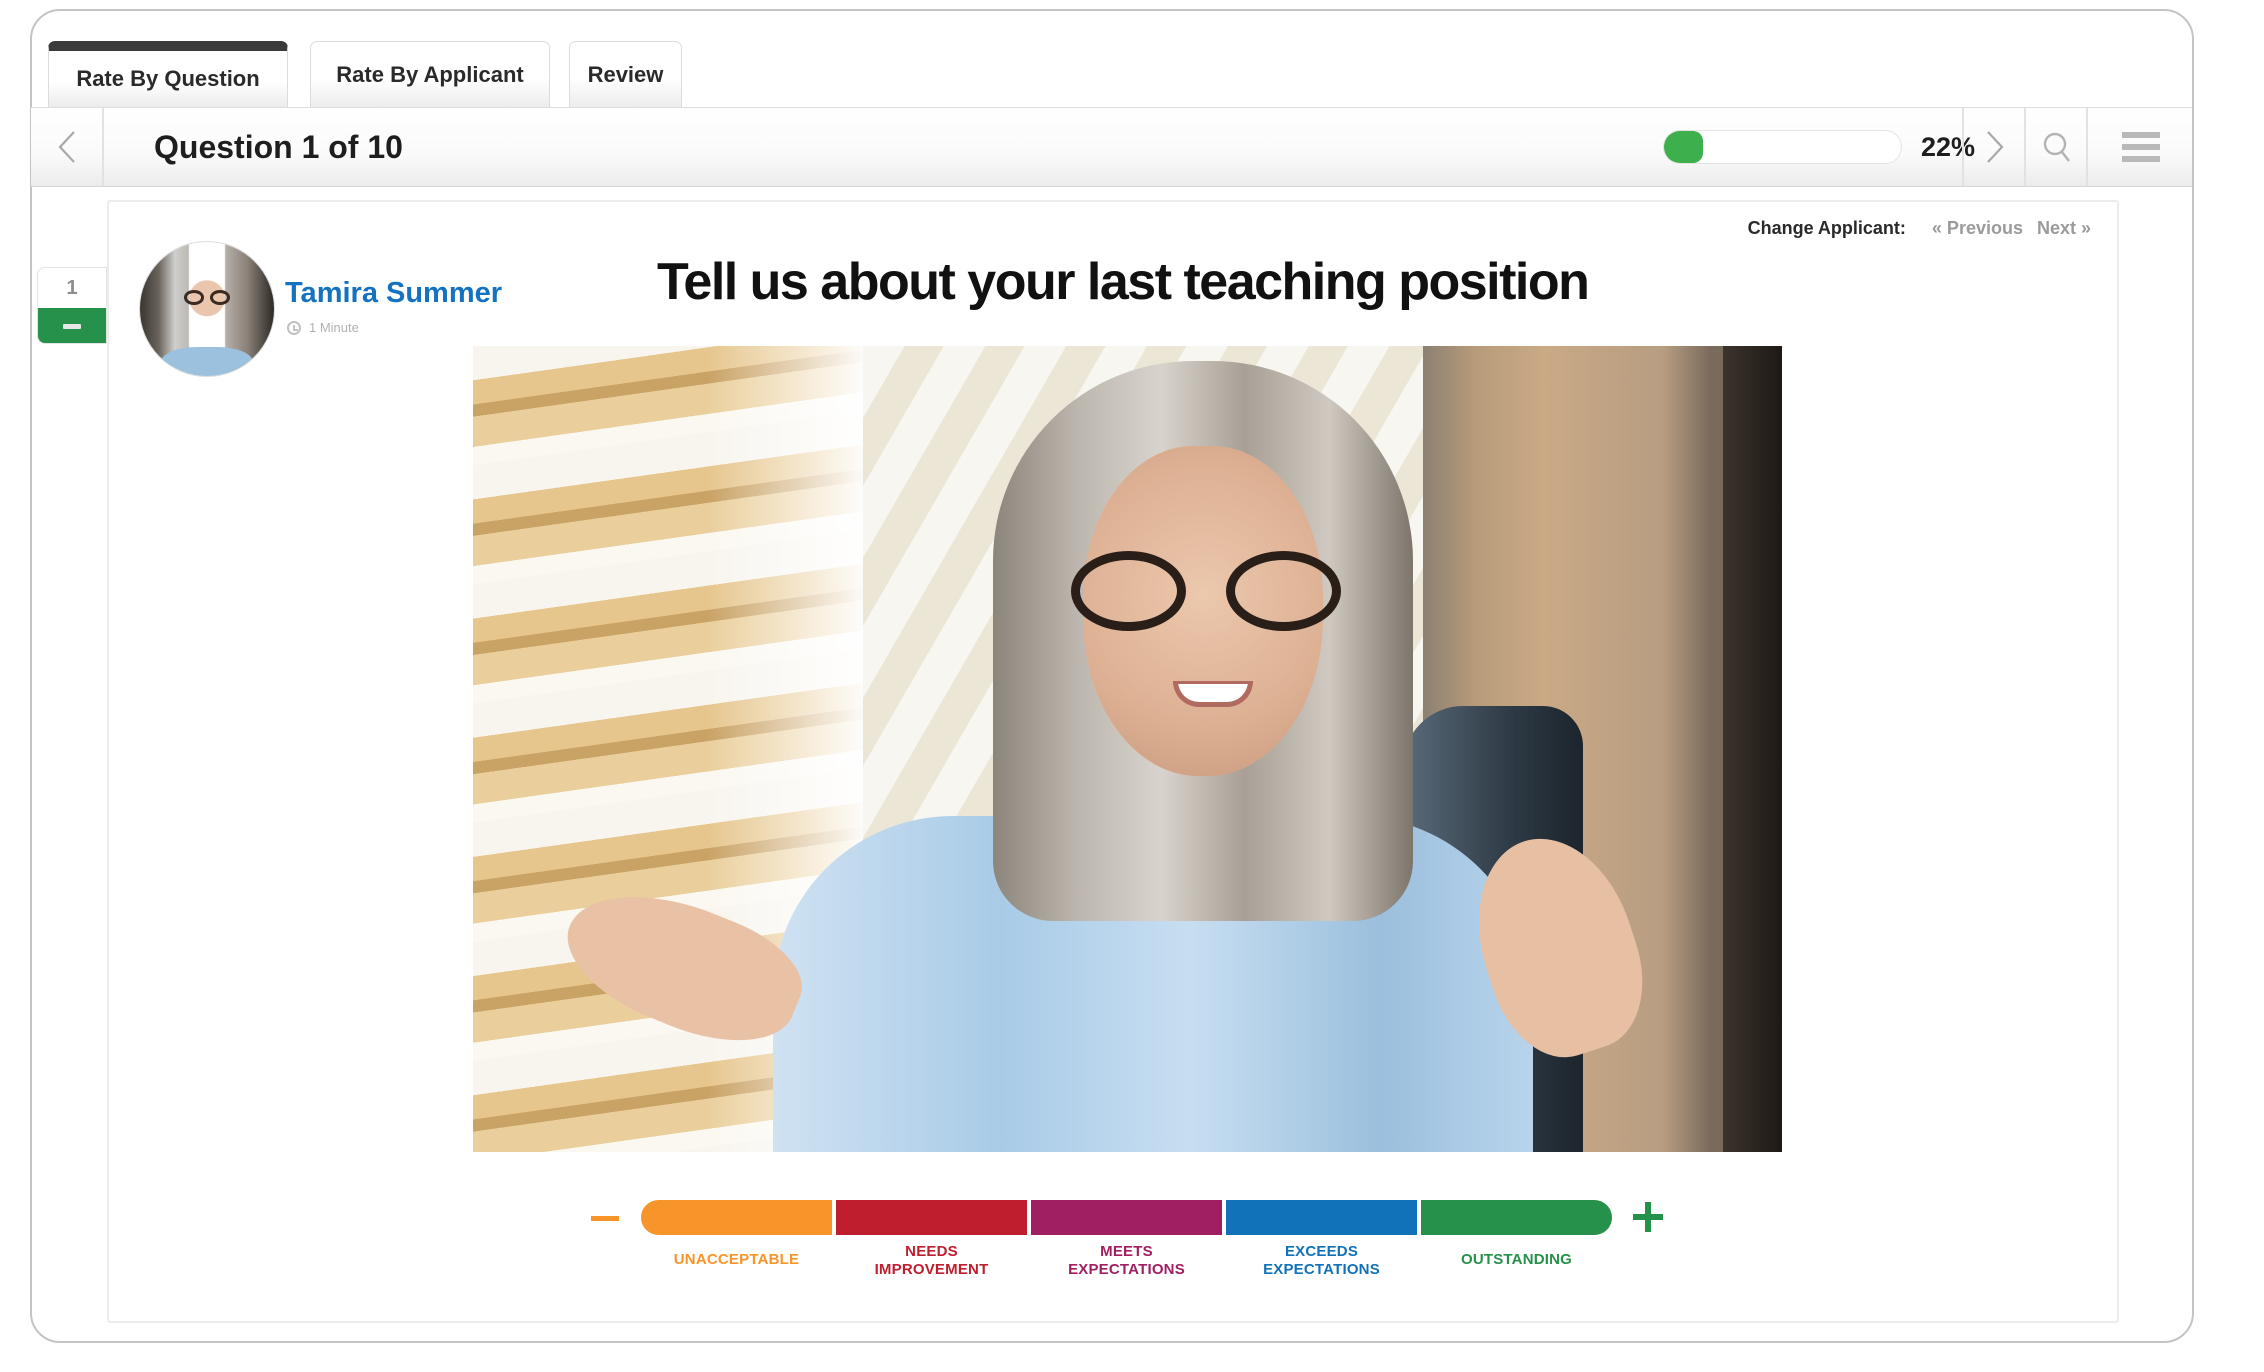  What do you see at coordinates (625, 74) in the screenshot?
I see `tab-review: Review` at bounding box center [625, 74].